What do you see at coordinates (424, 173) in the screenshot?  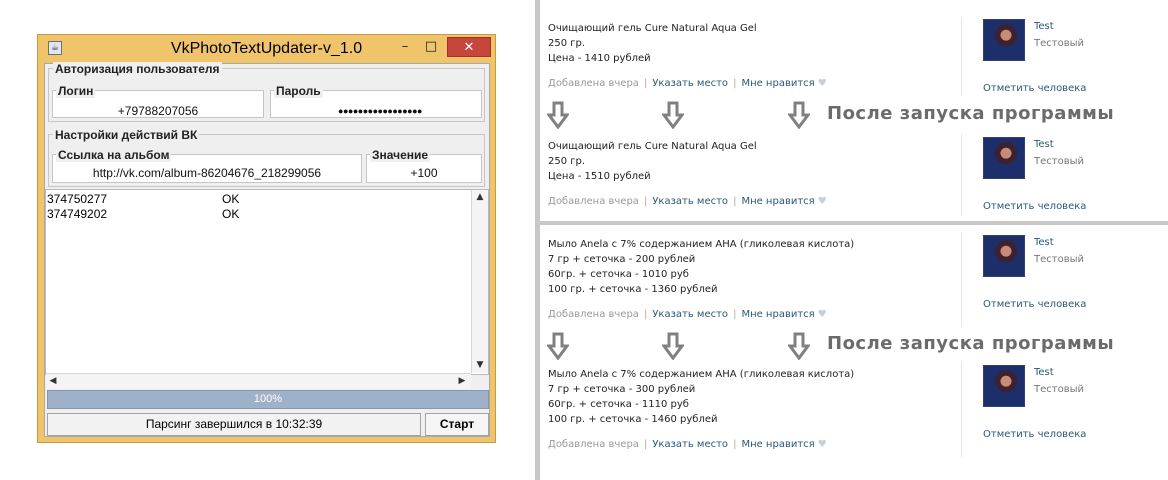 I see `value-value: +100` at bounding box center [424, 173].